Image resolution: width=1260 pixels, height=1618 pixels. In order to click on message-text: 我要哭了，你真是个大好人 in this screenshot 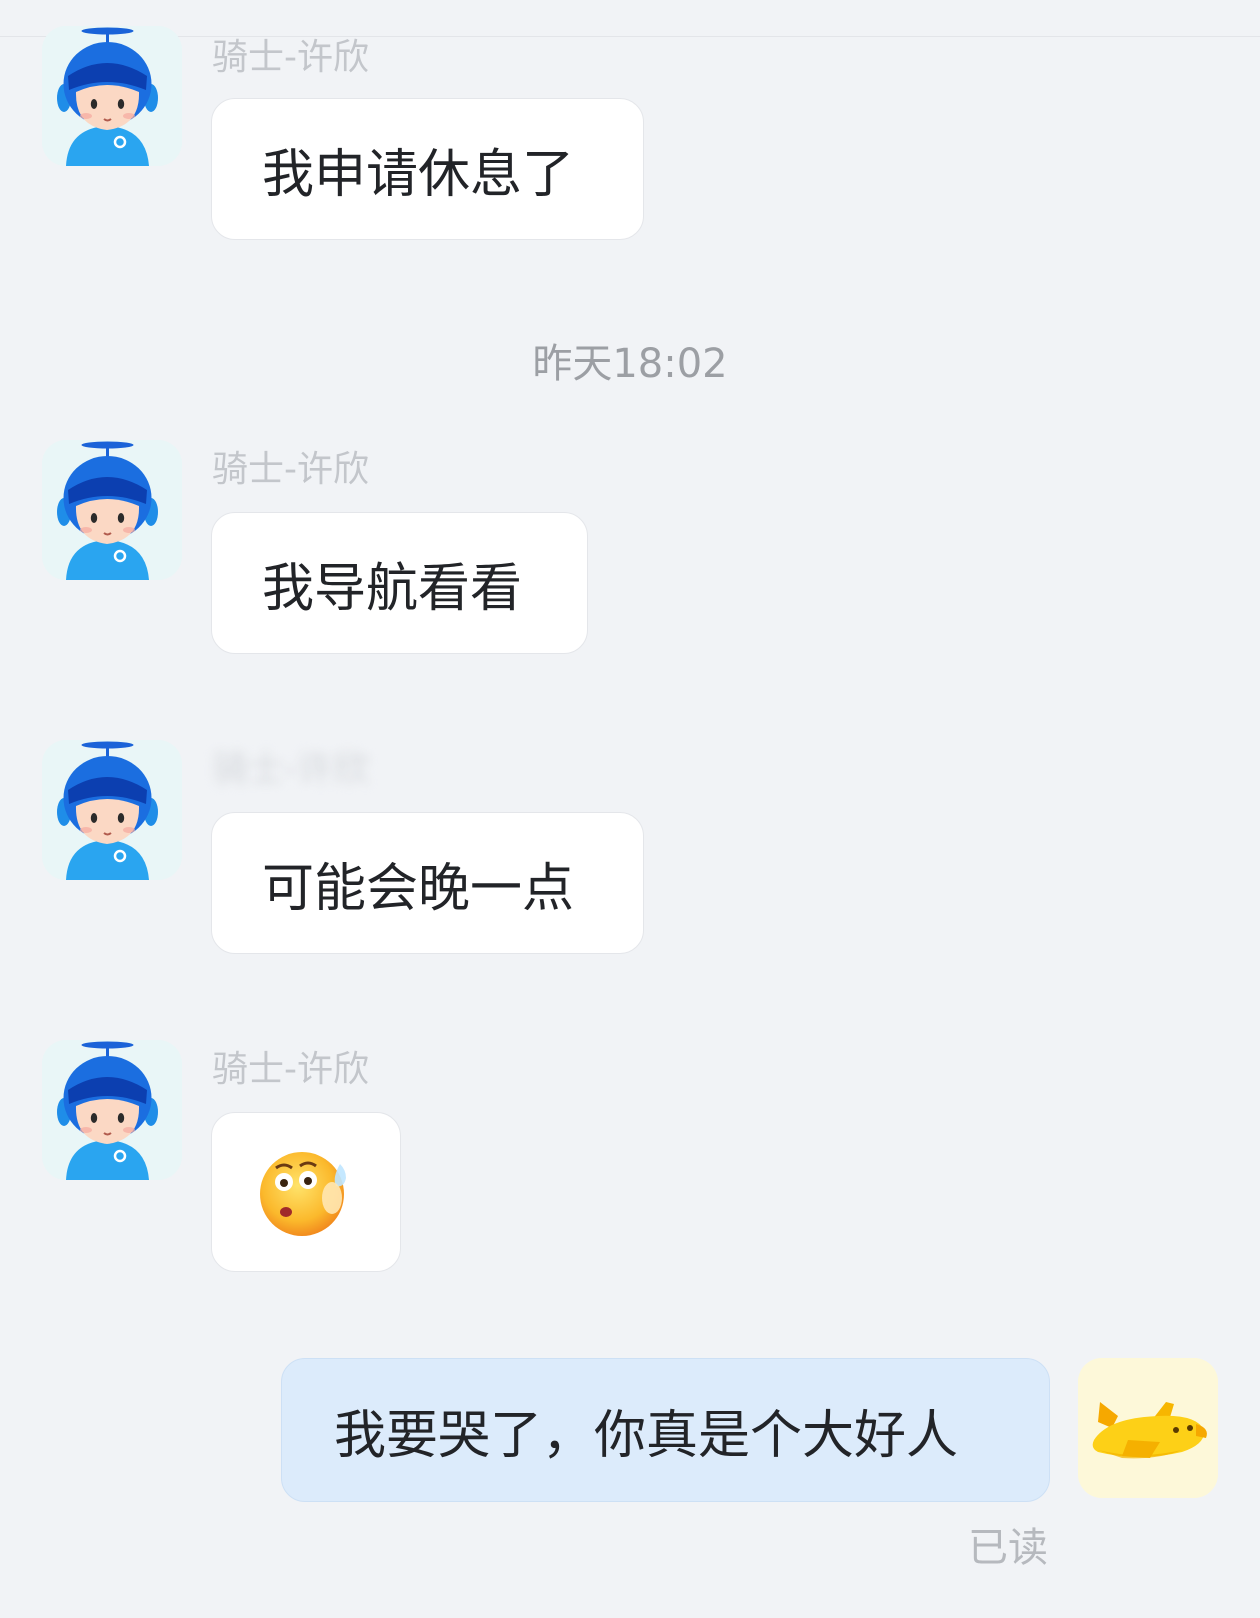, I will do `click(646, 1435)`.